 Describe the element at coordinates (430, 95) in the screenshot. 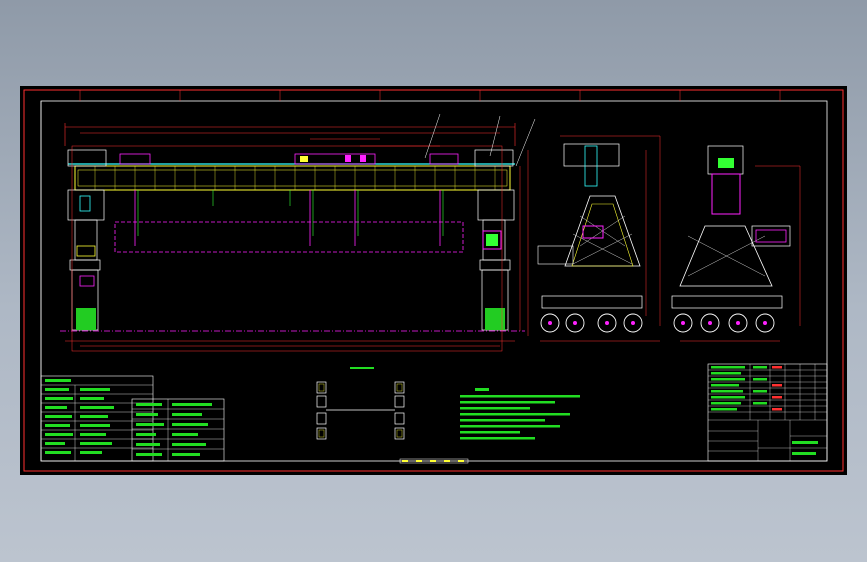

I see `frame-ticks` at that location.